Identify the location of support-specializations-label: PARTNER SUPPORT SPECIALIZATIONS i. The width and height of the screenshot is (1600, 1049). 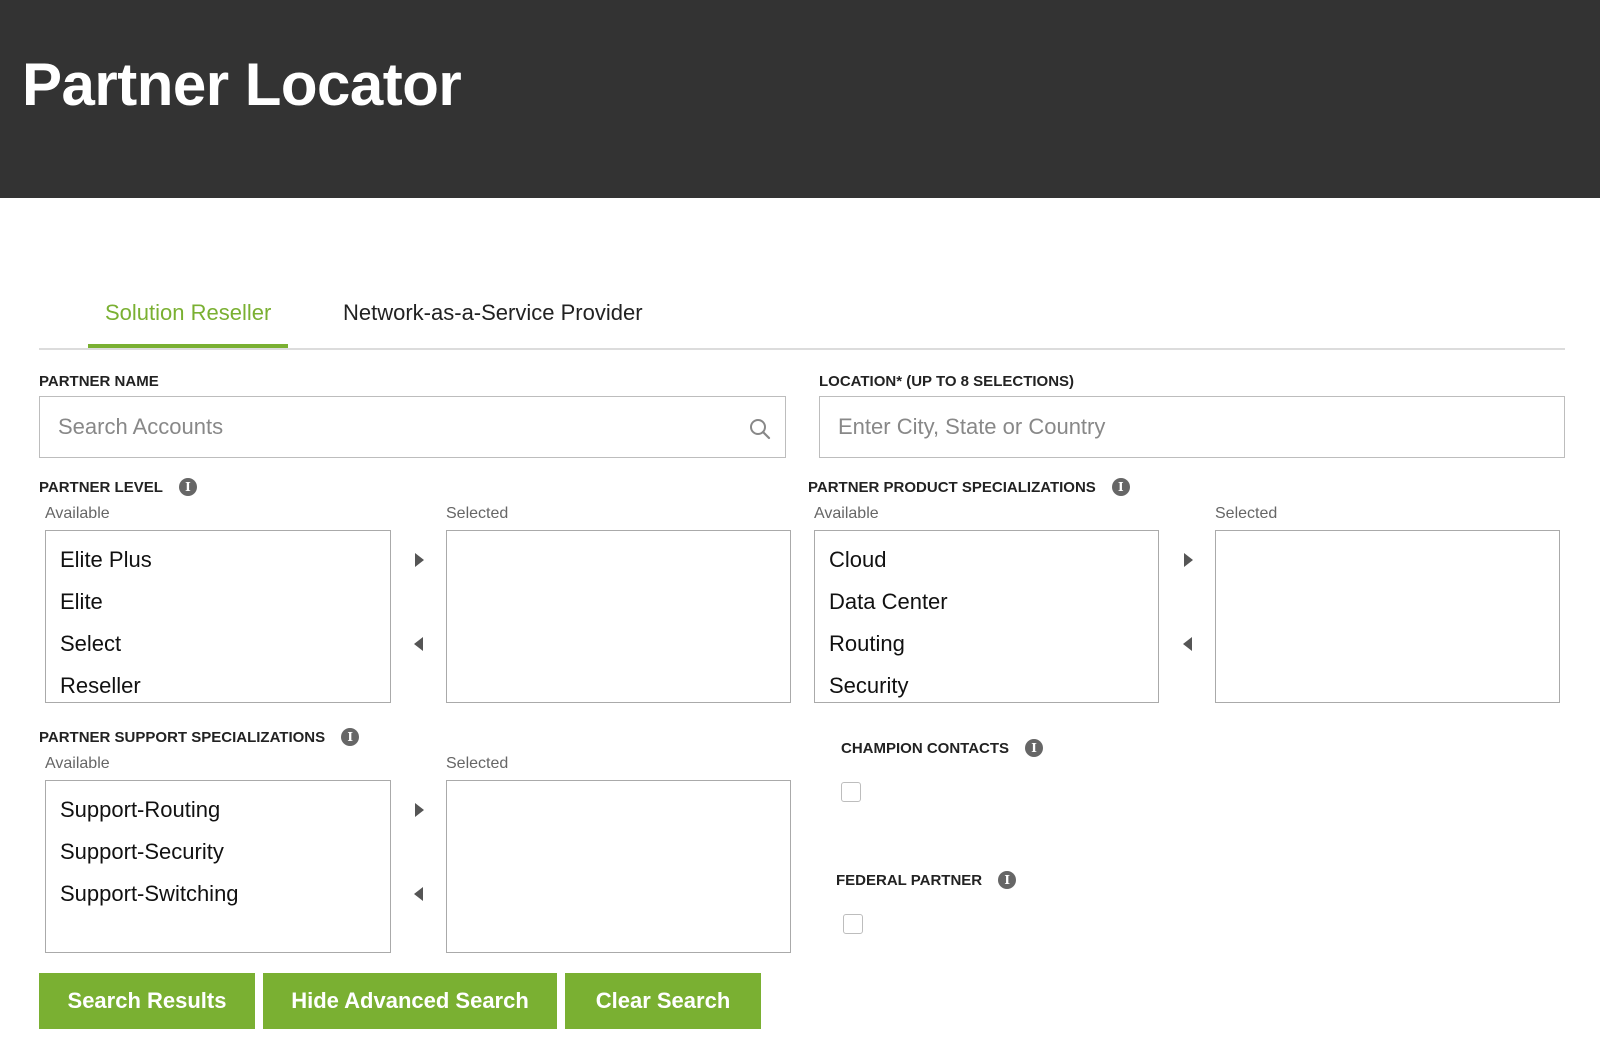
(199, 736).